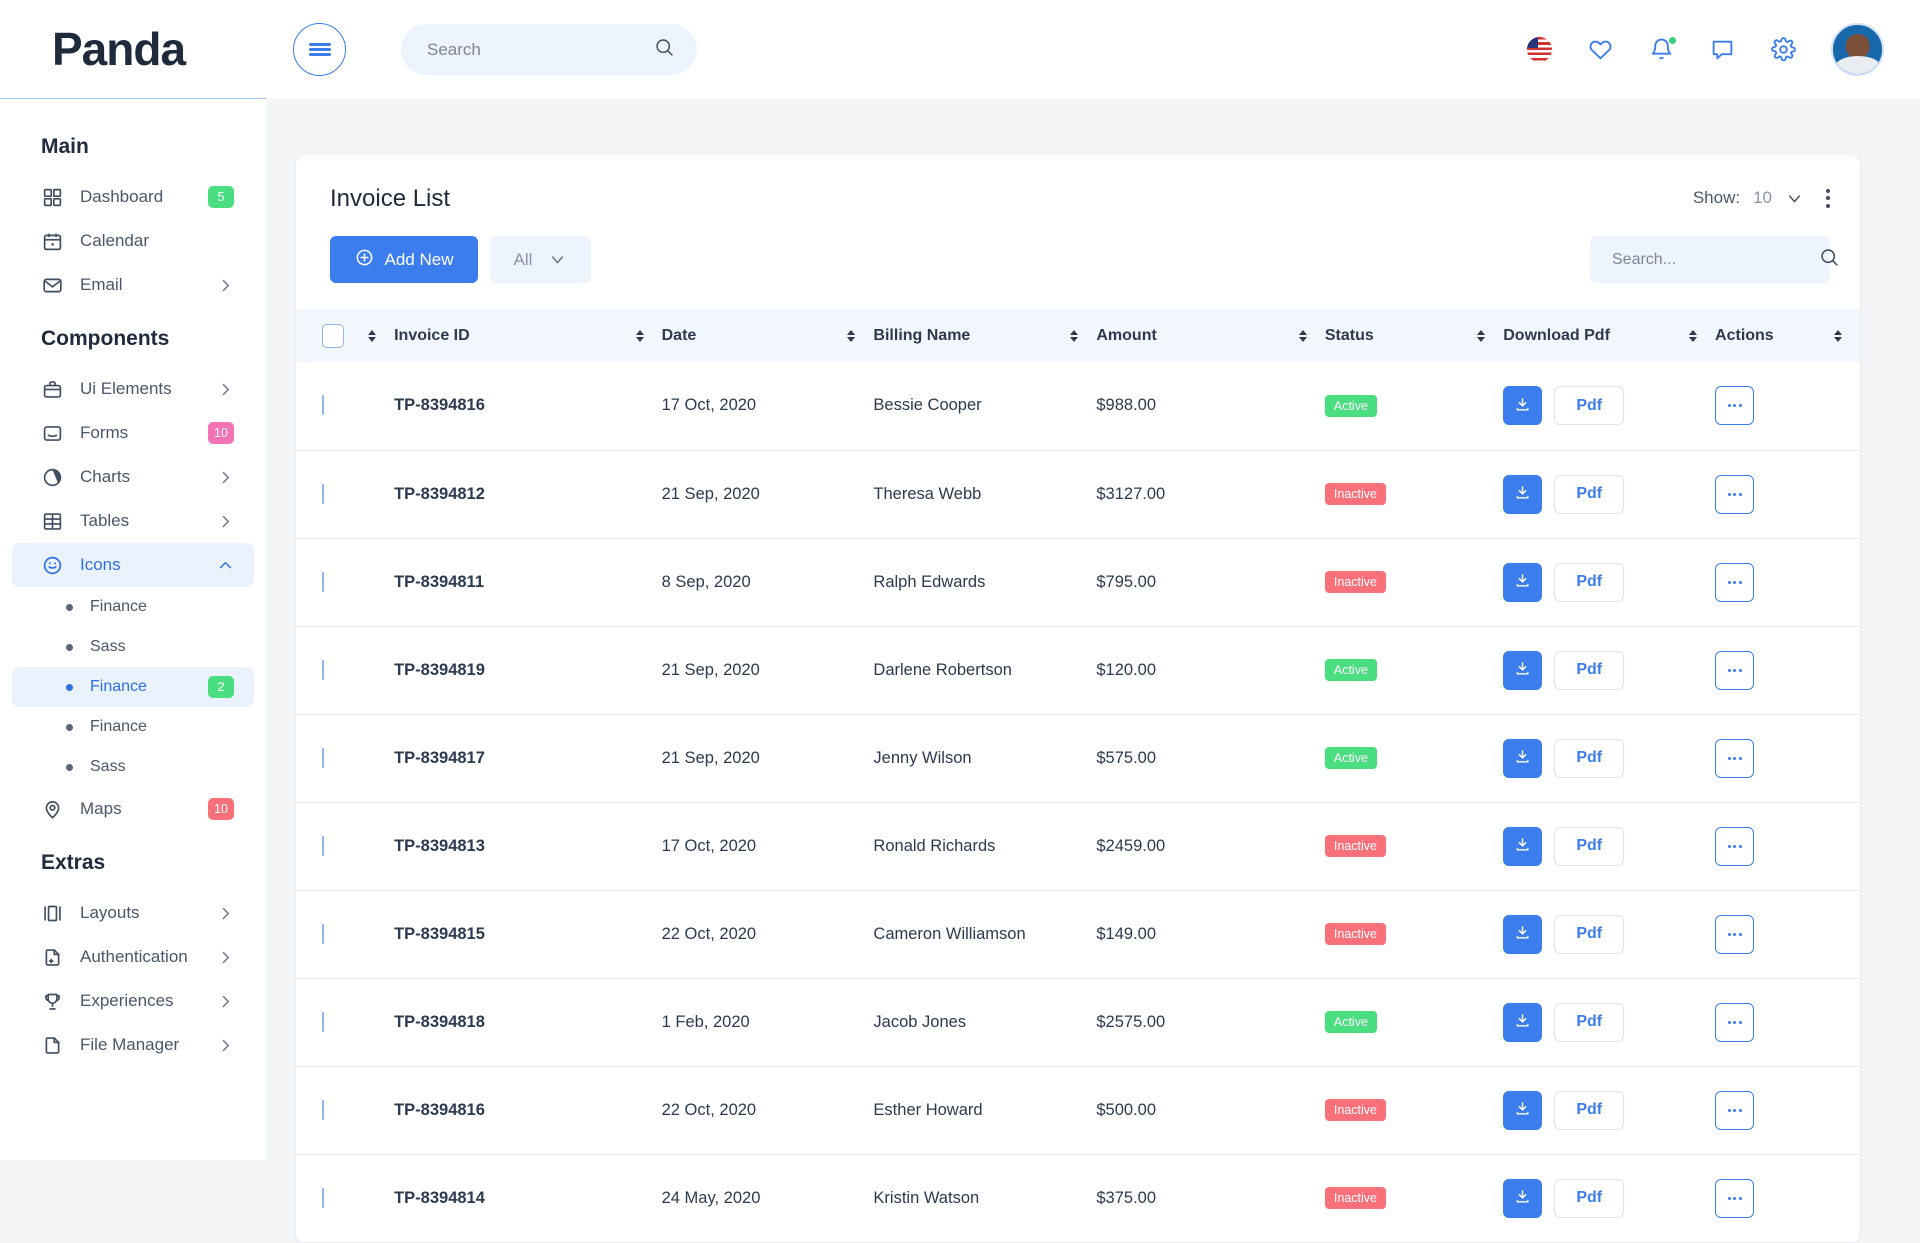 The image size is (1920, 1243). What do you see at coordinates (404, 259) in the screenshot?
I see `add-new-button: Add New` at bounding box center [404, 259].